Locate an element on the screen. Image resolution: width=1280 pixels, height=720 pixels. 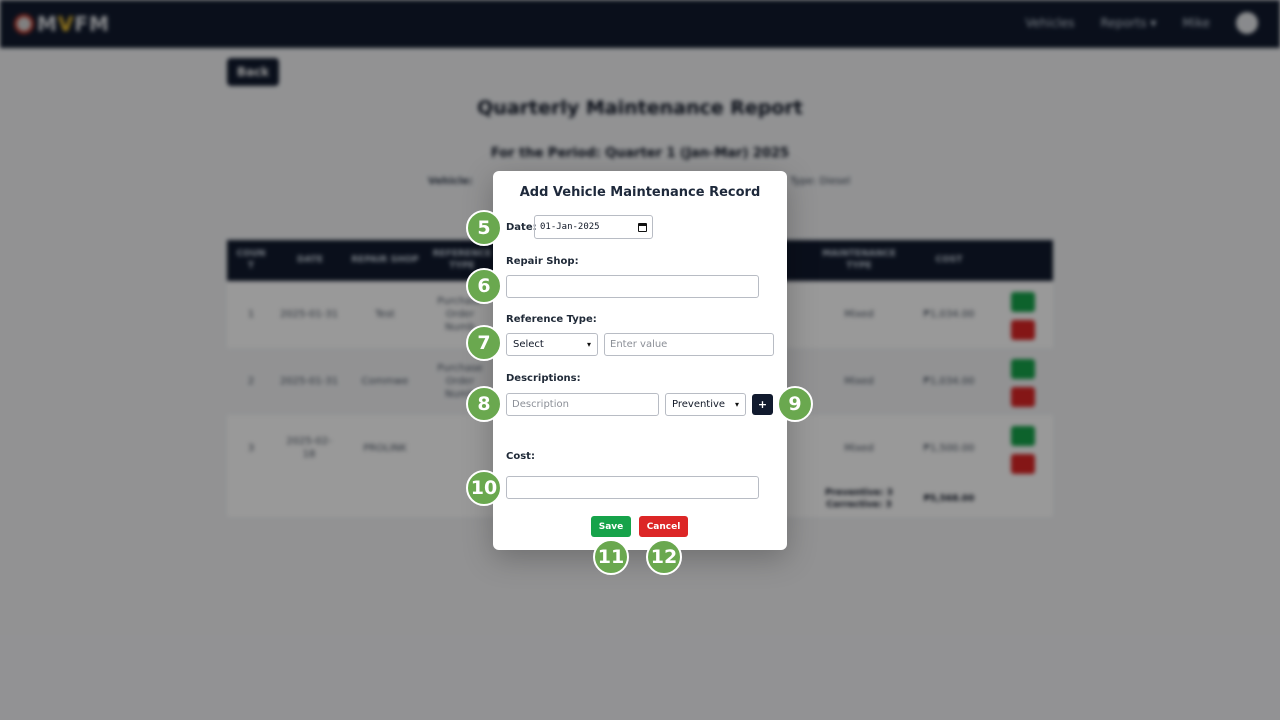
reference-value-input is located at coordinates (689, 344).